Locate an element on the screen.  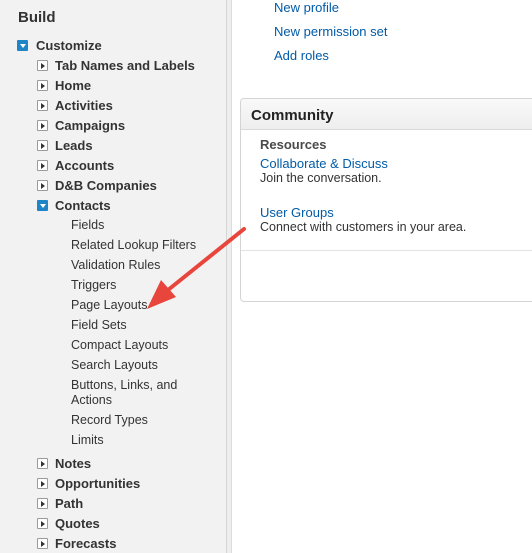
sidebar-link-page-layouts: Page Layouts is located at coordinates (136, 305).